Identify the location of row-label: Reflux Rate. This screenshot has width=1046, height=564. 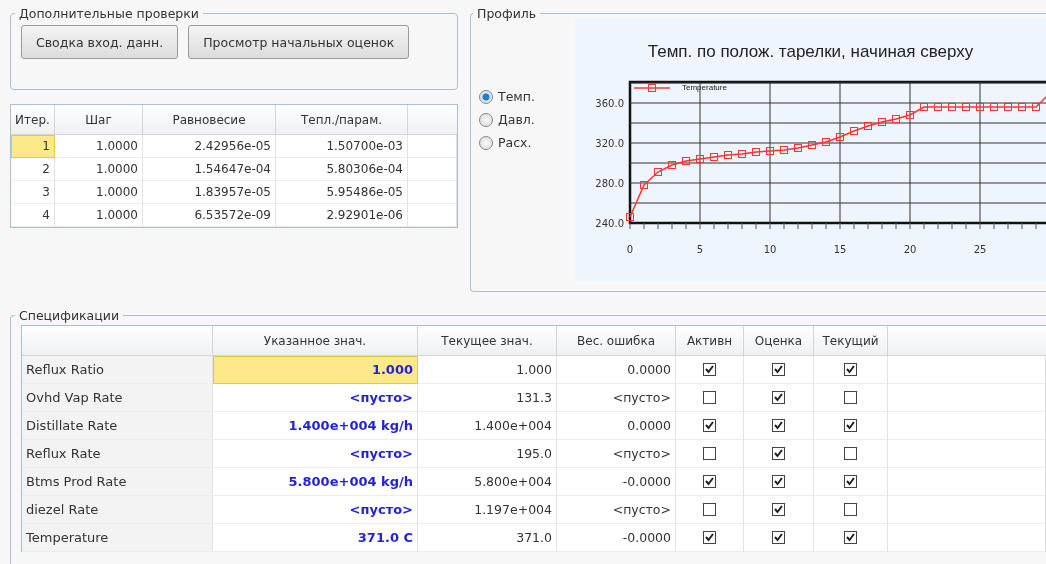
(117, 454).